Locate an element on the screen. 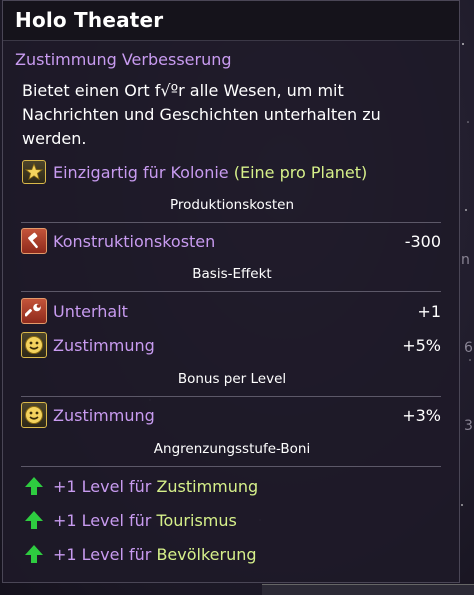  production-row: Konstruktionskosten -300 is located at coordinates (231, 241).